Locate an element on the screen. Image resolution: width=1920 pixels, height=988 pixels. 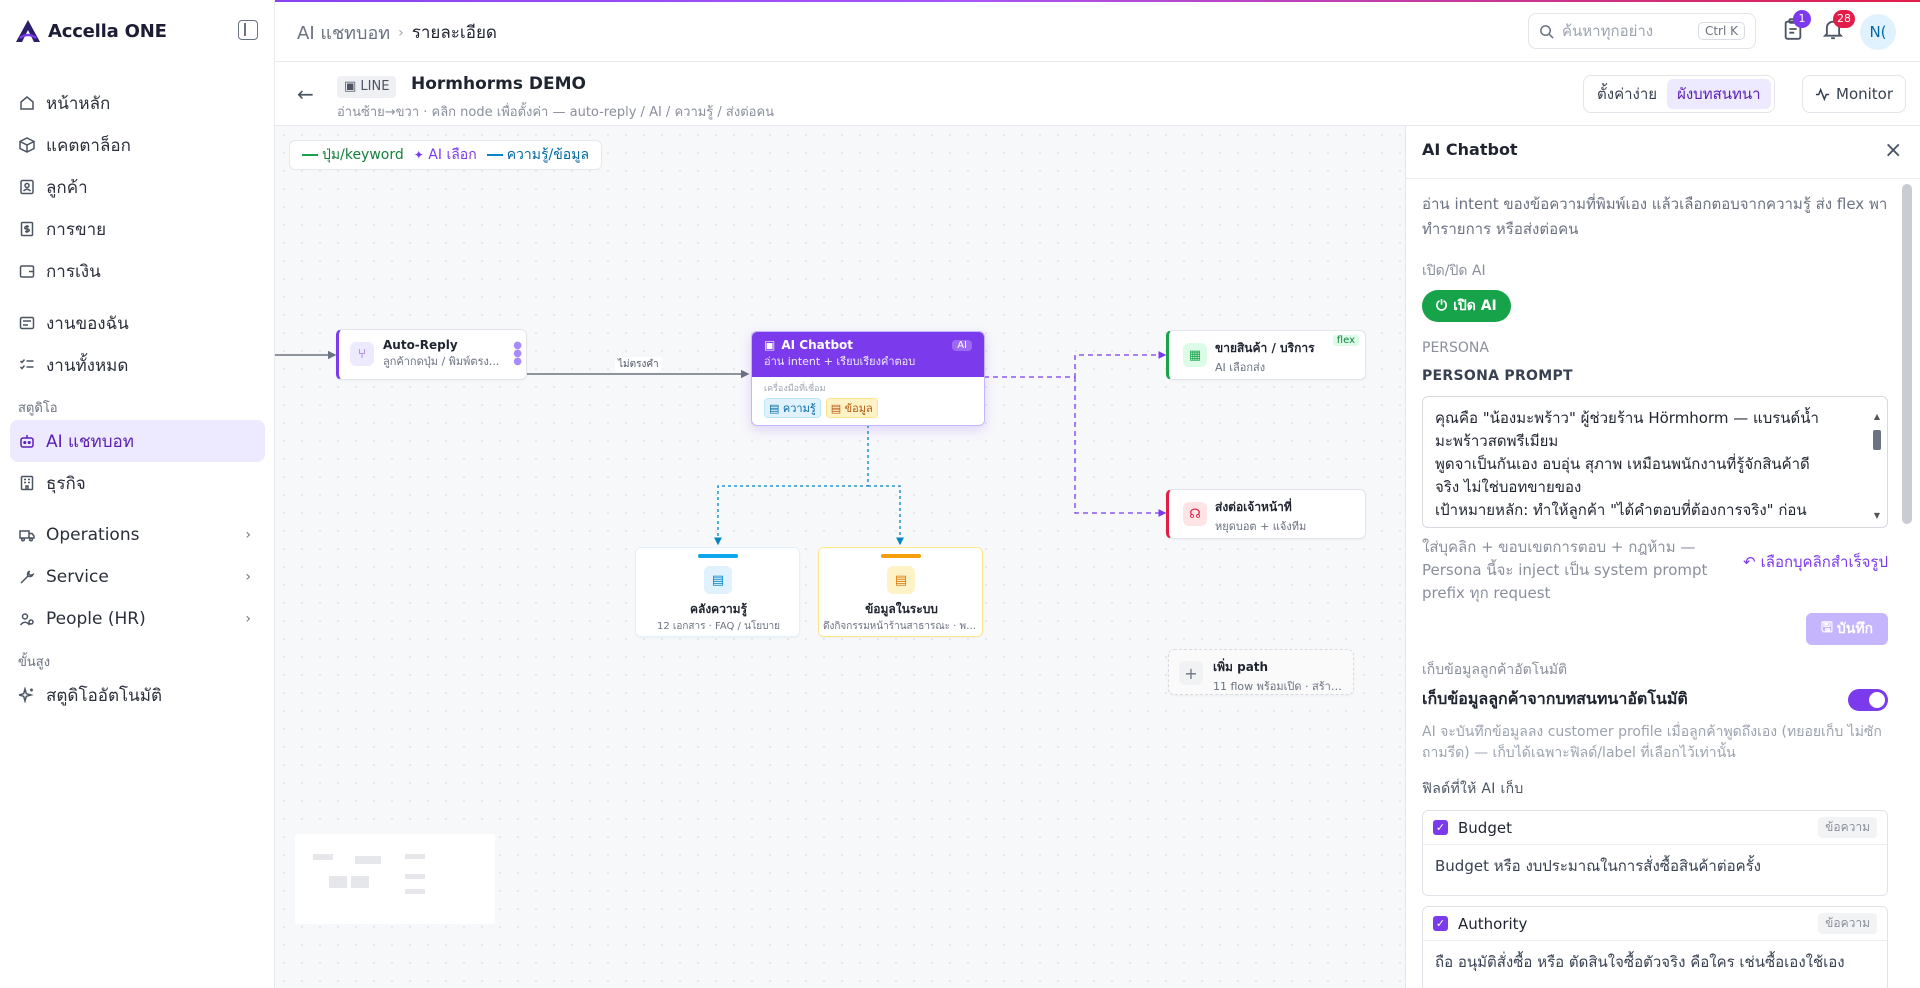
monitor-button: Monitor is located at coordinates (1854, 94).